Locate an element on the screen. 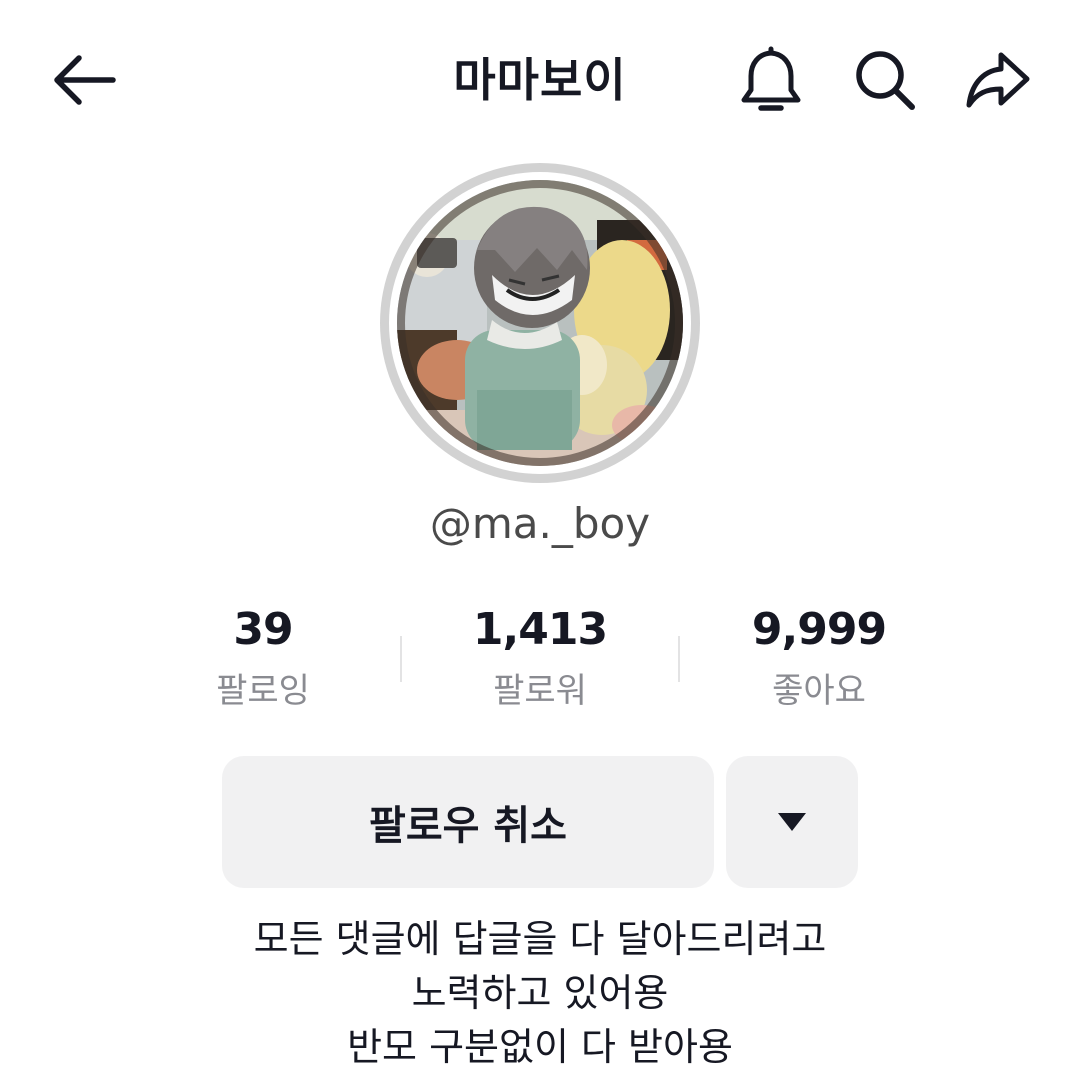  unfollow-button: 팔로우 취소 is located at coordinates (468, 822).